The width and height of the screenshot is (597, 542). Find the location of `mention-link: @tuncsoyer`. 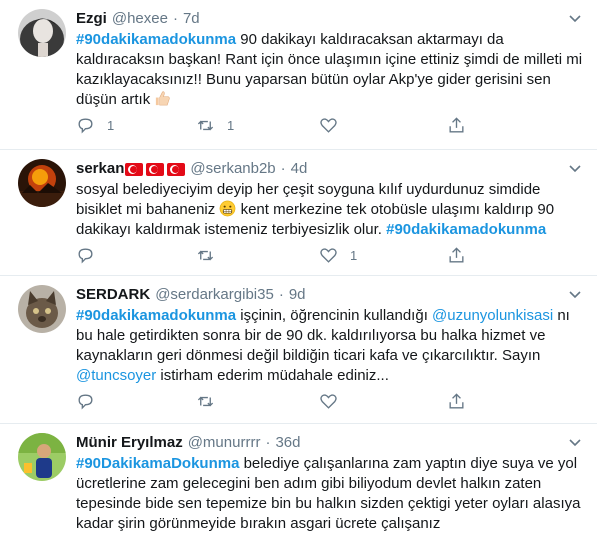

mention-link: @tuncsoyer is located at coordinates (116, 375).